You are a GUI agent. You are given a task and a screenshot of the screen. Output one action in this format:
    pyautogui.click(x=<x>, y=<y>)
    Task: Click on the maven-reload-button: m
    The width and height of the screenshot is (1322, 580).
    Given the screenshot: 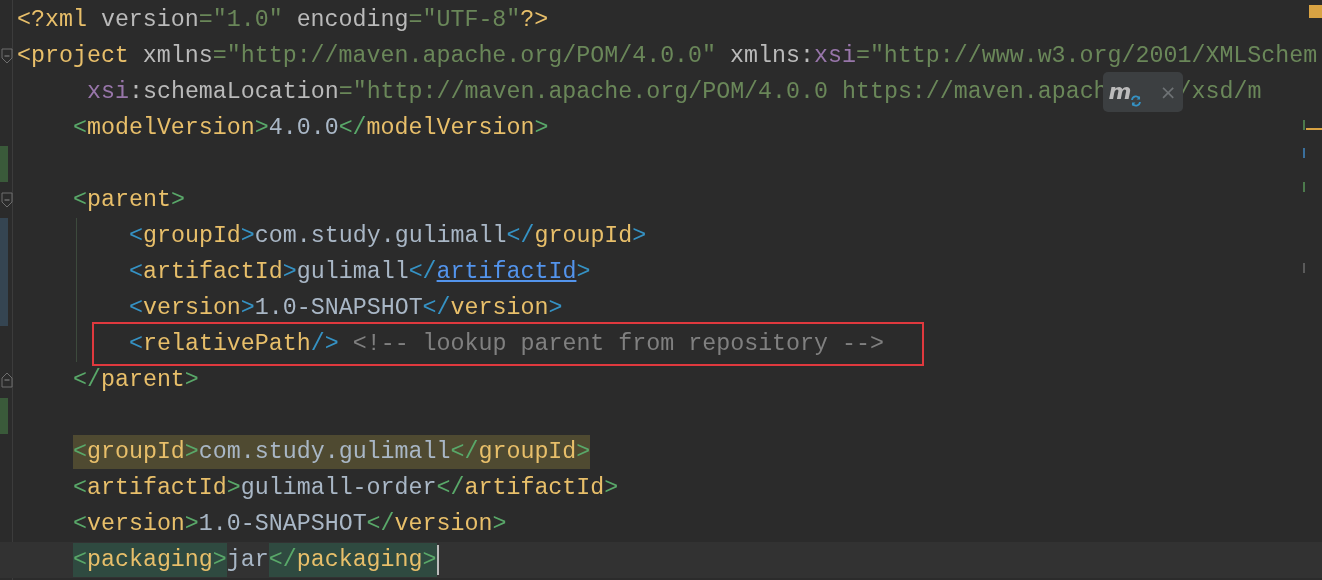 What is the action you would take?
    pyautogui.click(x=1125, y=92)
    